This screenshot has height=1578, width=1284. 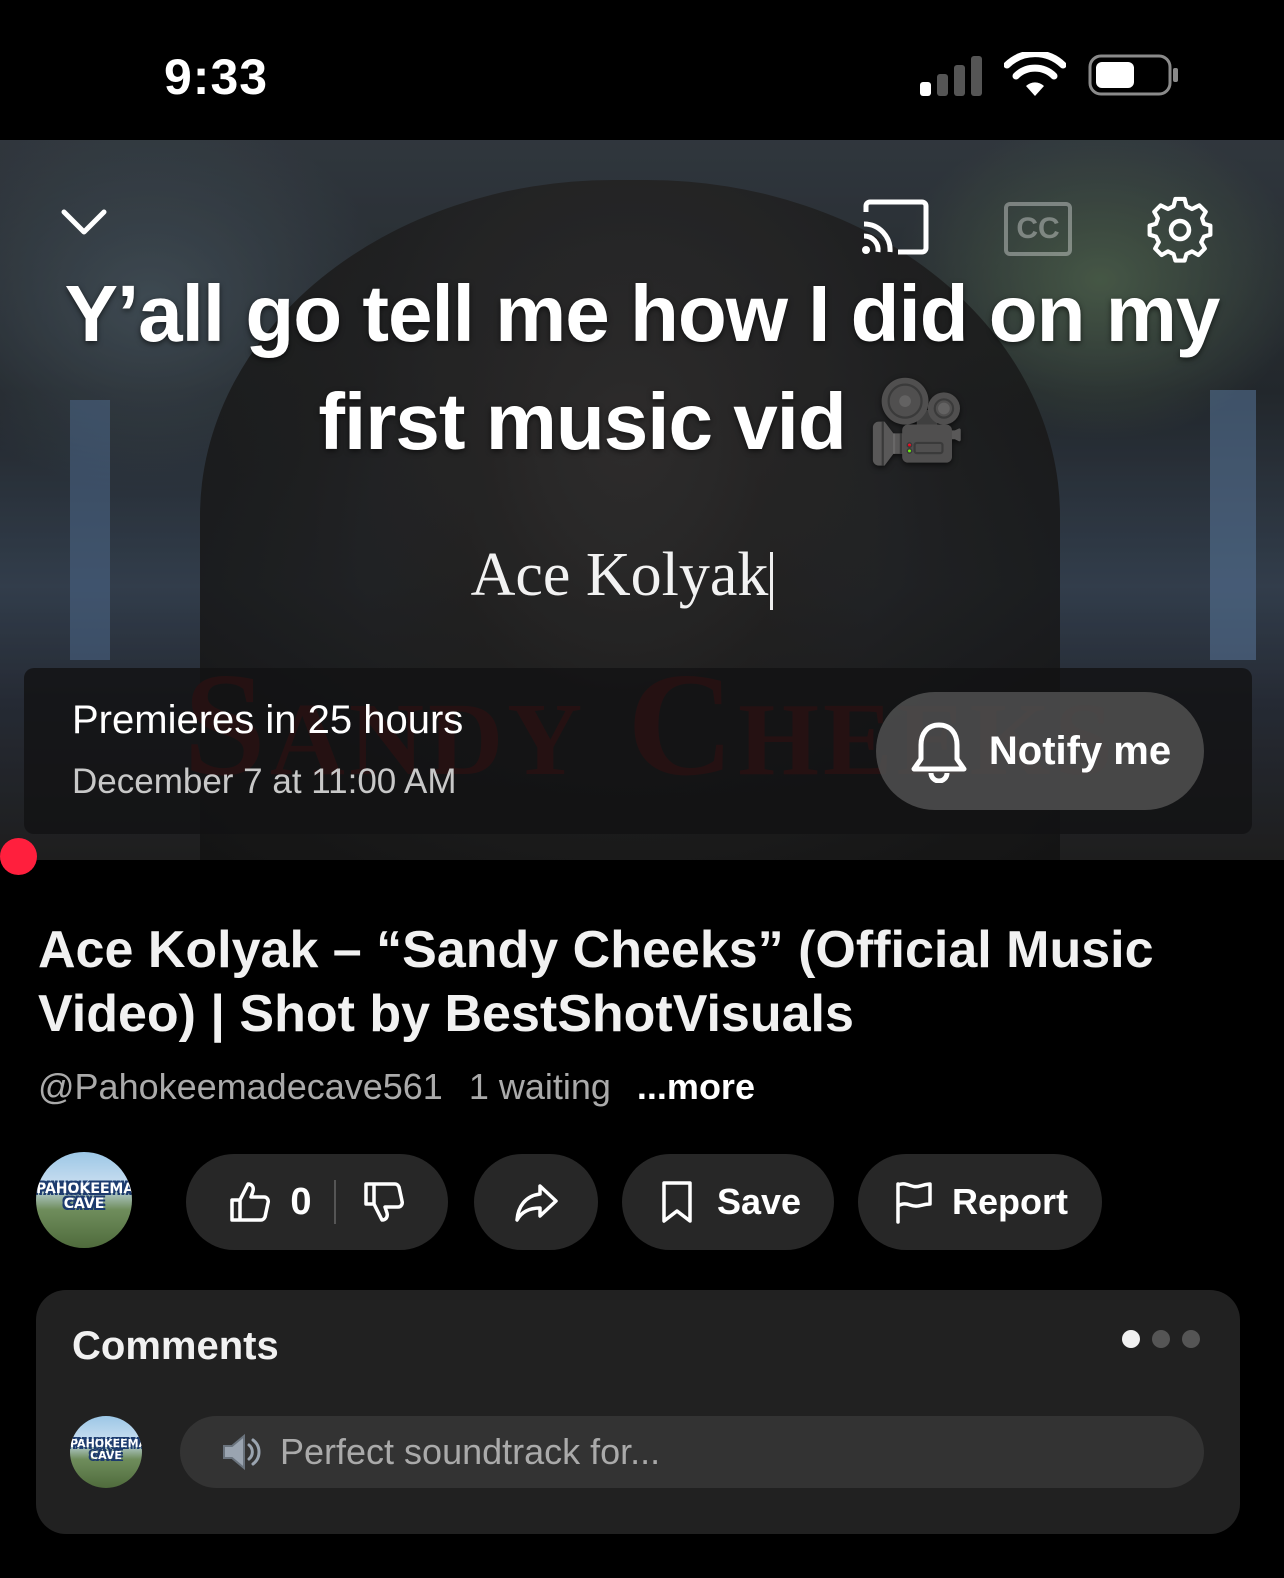 I want to click on artist-overlay: Ace Kolyak, so click(x=622, y=575).